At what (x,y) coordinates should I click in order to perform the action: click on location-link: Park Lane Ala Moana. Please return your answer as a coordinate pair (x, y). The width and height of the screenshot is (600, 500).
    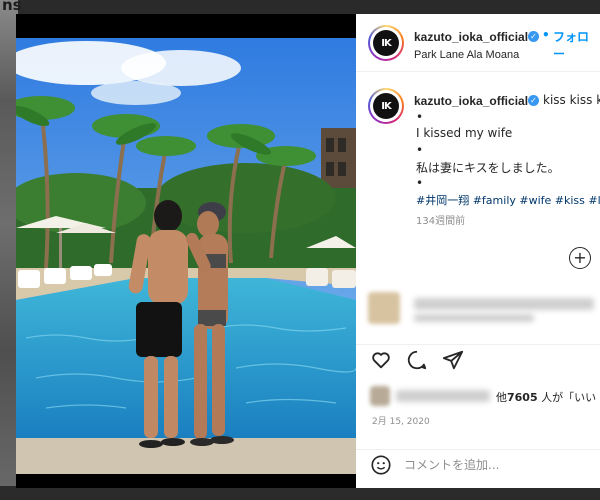
    Looking at the image, I should click on (466, 55).